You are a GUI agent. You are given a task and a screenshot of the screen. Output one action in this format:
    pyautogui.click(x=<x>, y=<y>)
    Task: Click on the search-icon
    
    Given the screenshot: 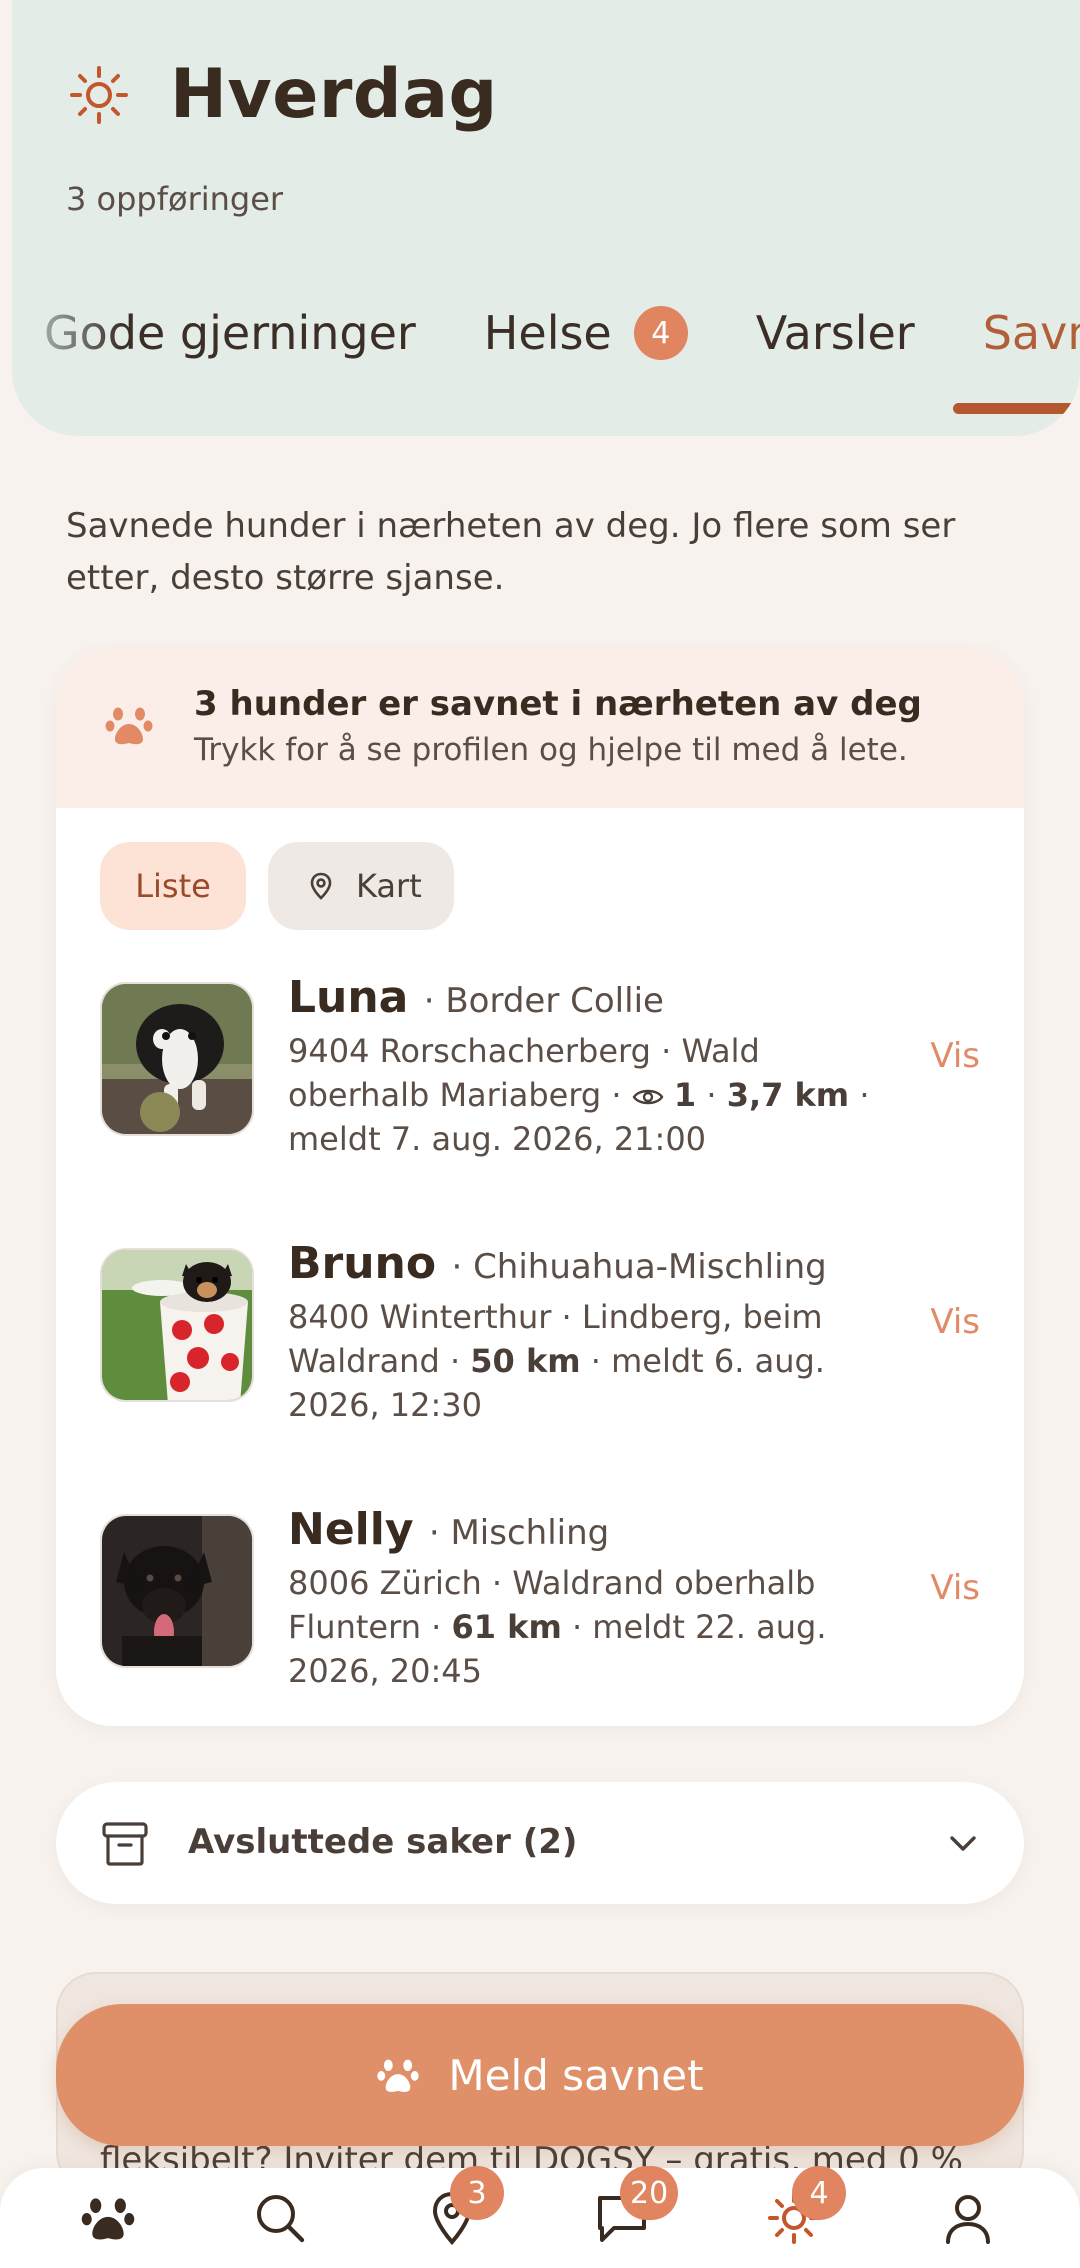 What is the action you would take?
    pyautogui.click(x=281, y=2219)
    